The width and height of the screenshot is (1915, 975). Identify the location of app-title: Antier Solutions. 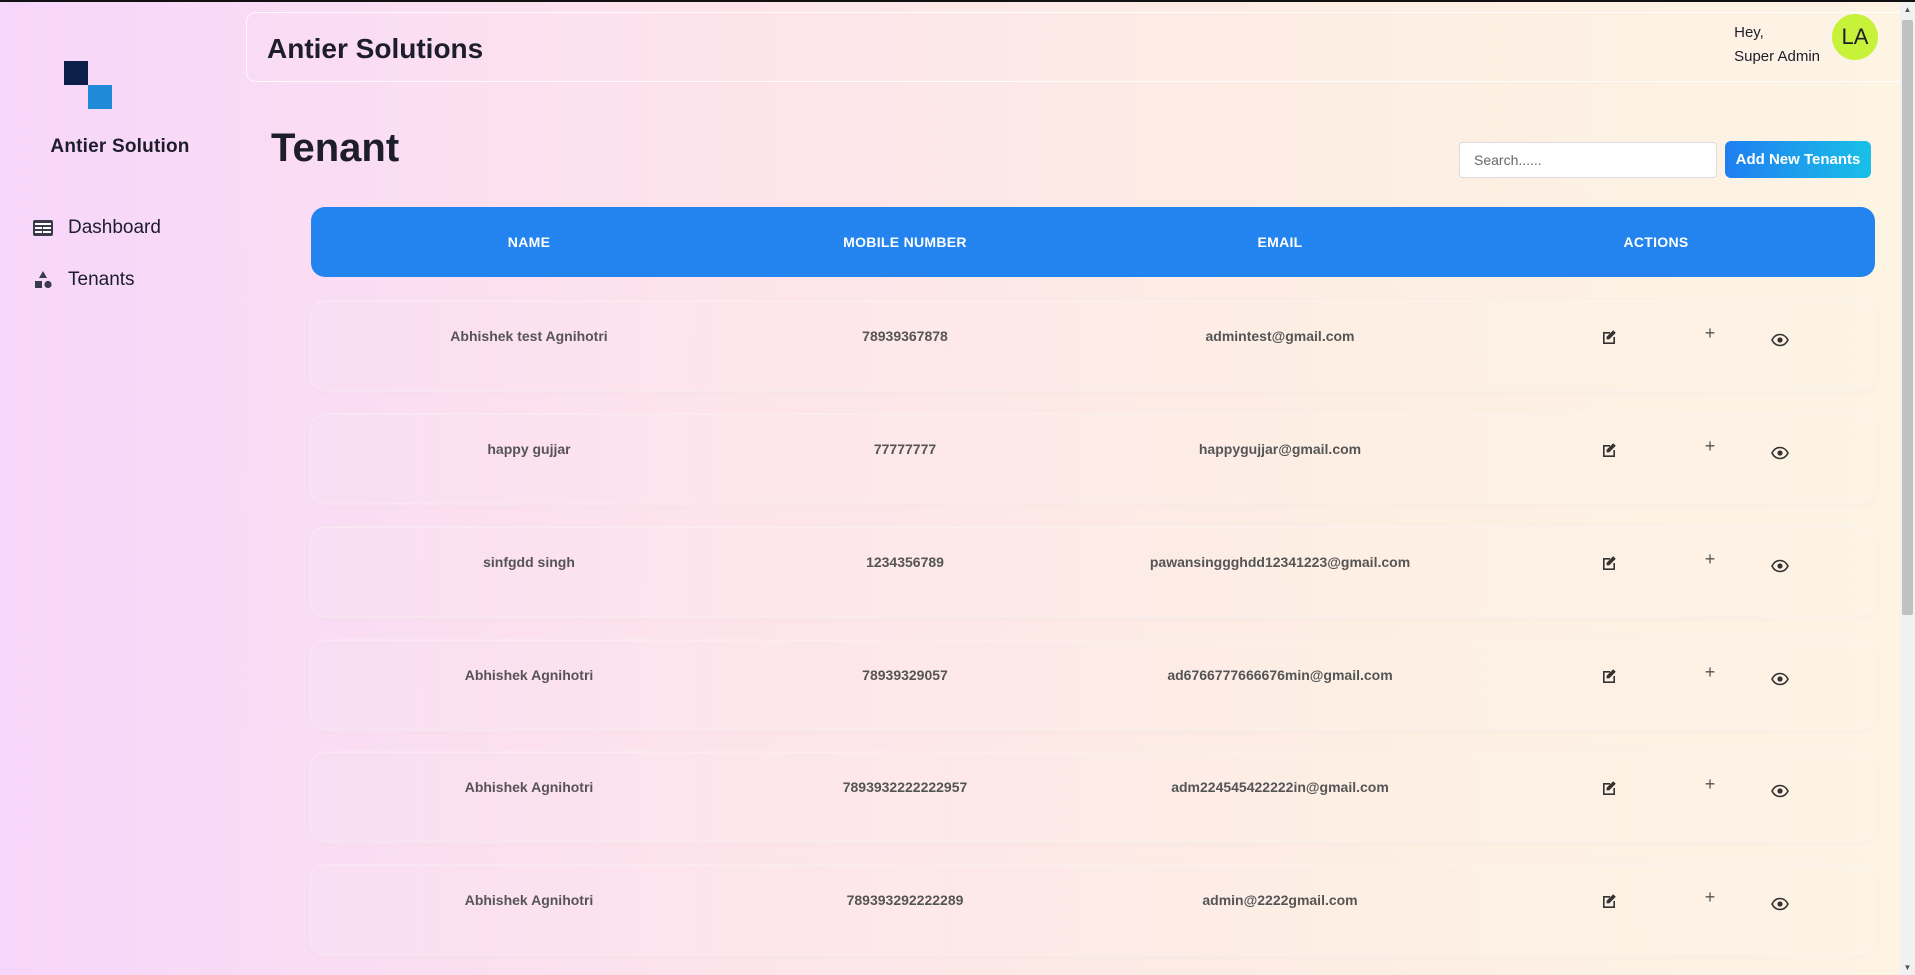
(375, 48).